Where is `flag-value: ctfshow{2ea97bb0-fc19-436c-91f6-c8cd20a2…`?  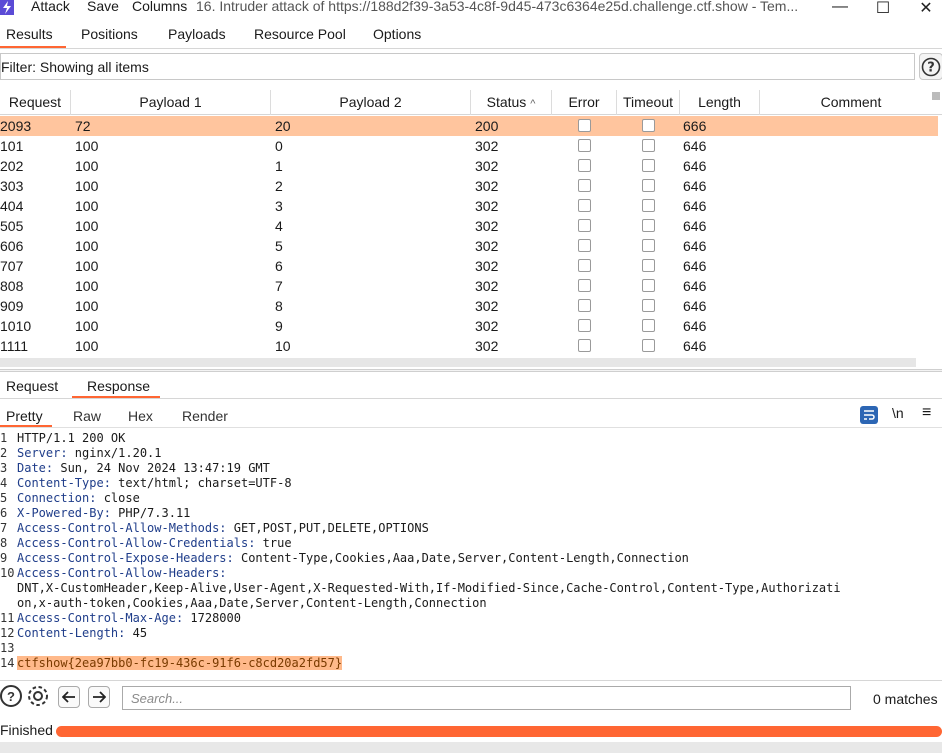
flag-value: ctfshow{2ea97bb0-fc19-436c-91f6-c8cd20a2… is located at coordinates (180, 663).